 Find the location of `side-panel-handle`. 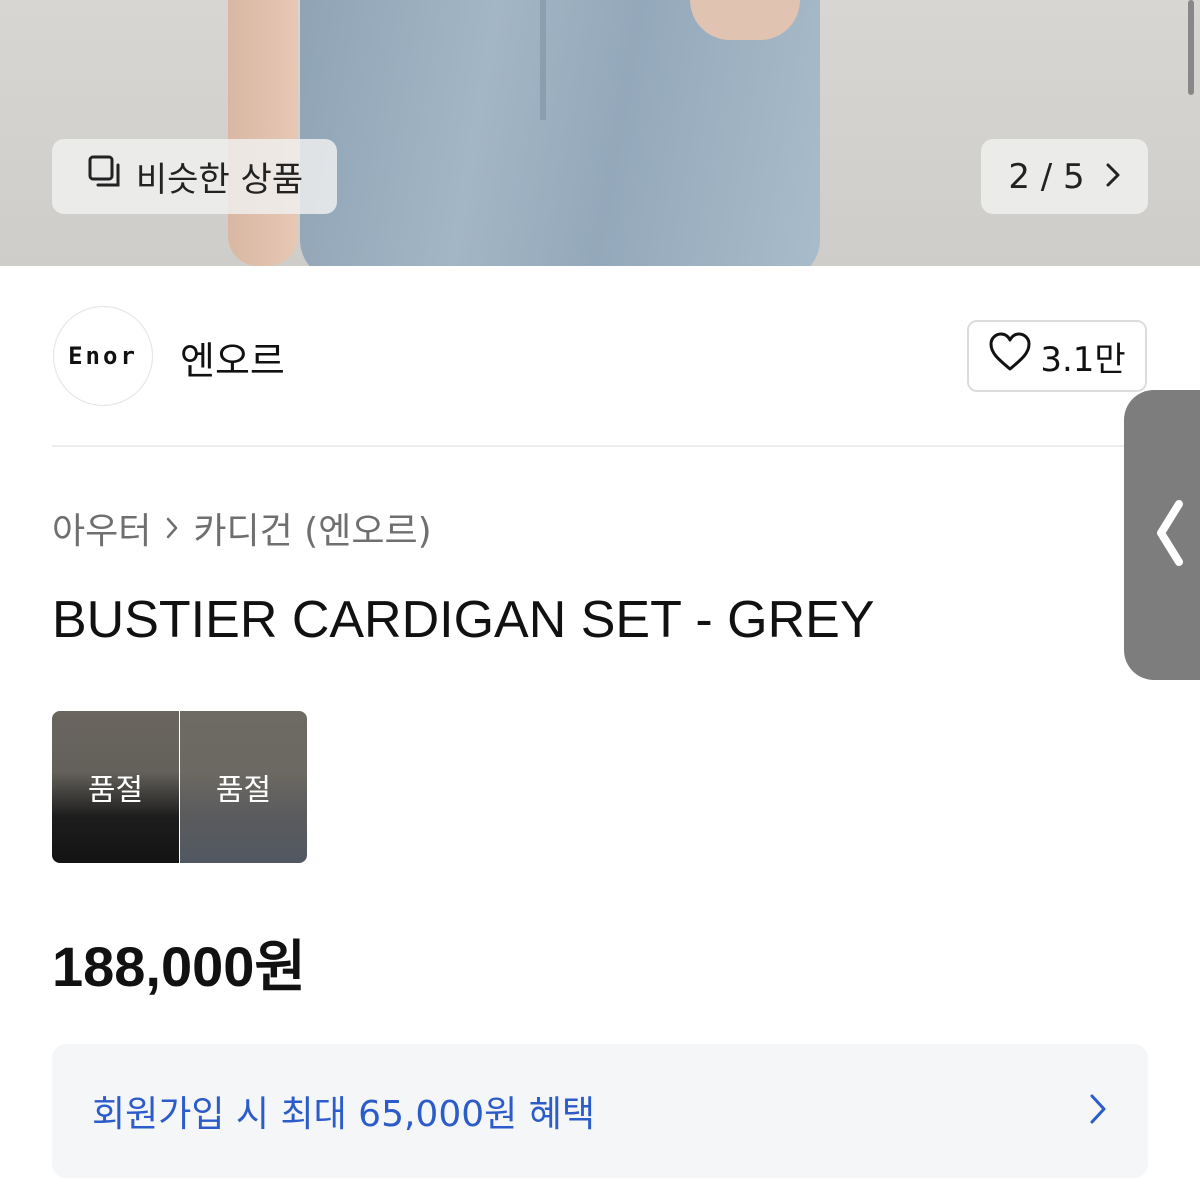

side-panel-handle is located at coordinates (1162, 535).